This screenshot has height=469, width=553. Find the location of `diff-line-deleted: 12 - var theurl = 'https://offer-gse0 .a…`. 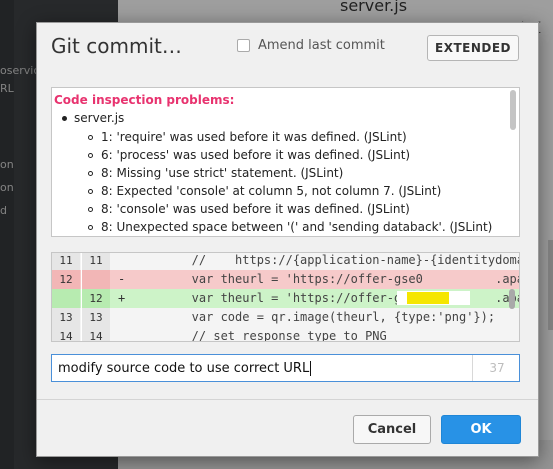

diff-line-deleted: 12 - var theurl = 'https://offer-gse0 .a… is located at coordinates (285, 279).